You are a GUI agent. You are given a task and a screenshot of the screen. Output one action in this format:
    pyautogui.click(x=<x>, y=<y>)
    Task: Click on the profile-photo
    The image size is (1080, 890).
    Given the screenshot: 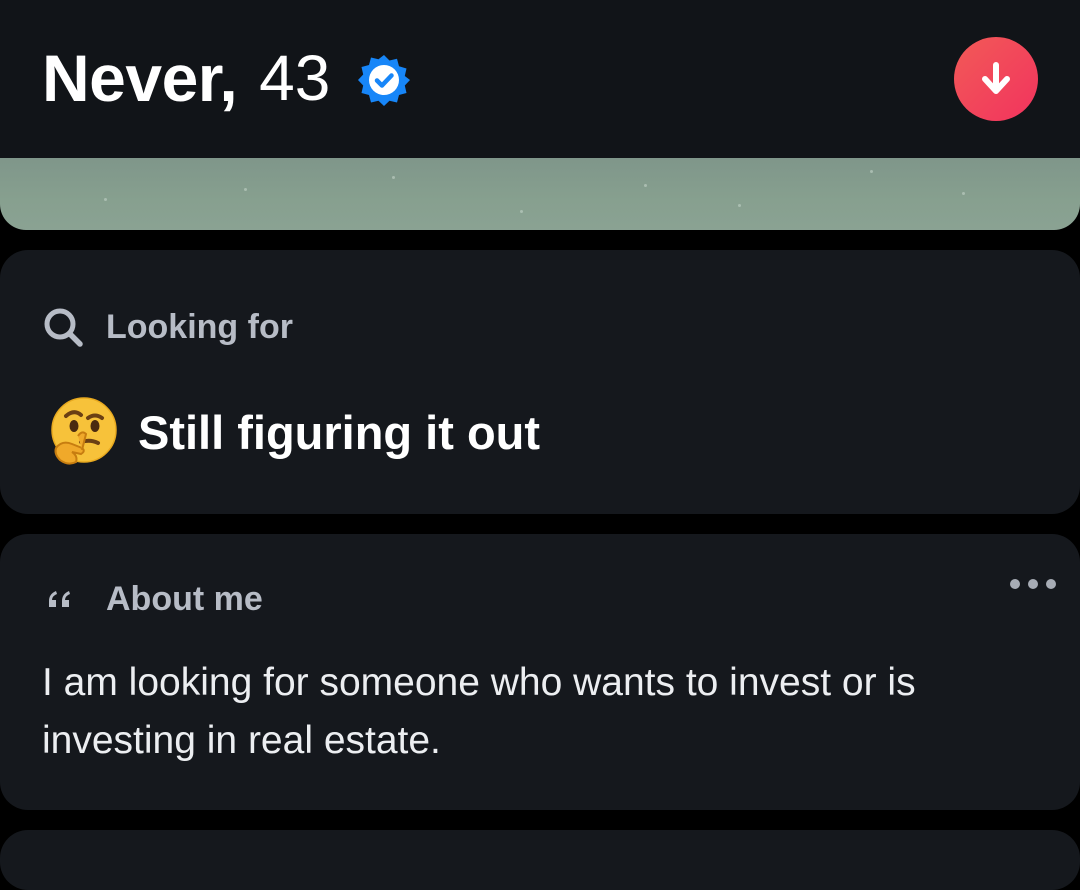 What is the action you would take?
    pyautogui.click(x=540, y=194)
    